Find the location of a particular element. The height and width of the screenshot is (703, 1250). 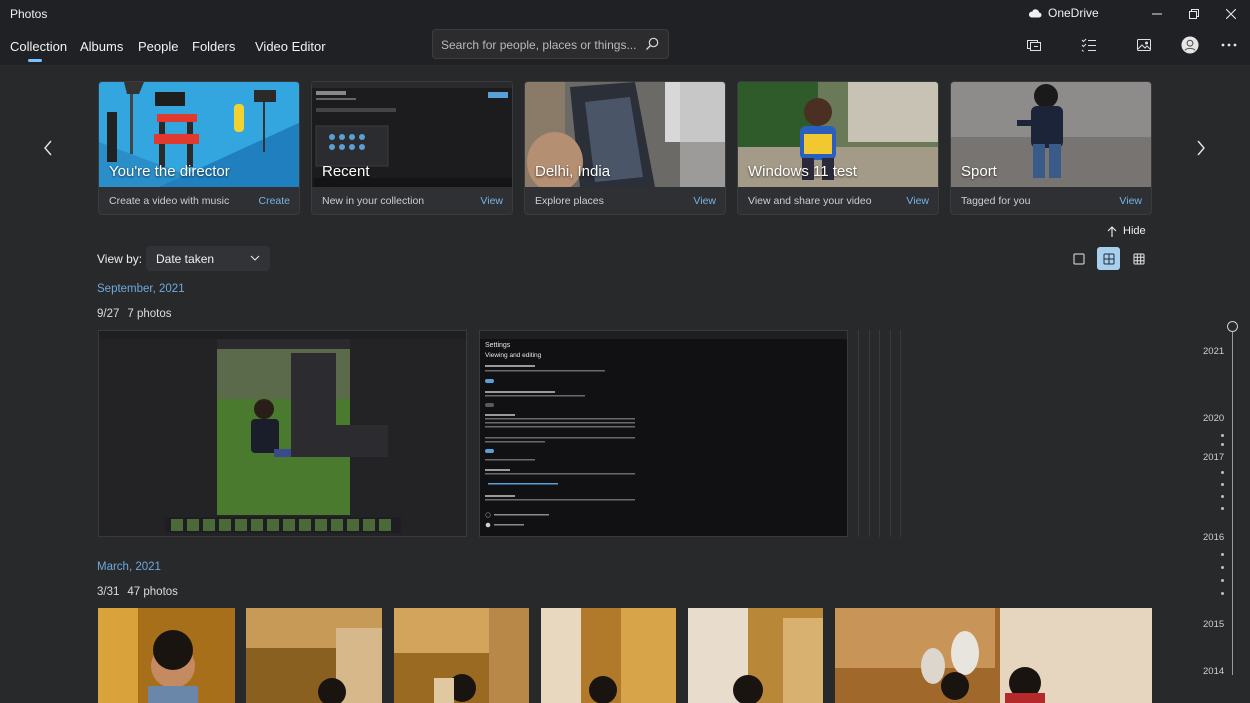

view-mode-medium-button is located at coordinates (1108, 258).